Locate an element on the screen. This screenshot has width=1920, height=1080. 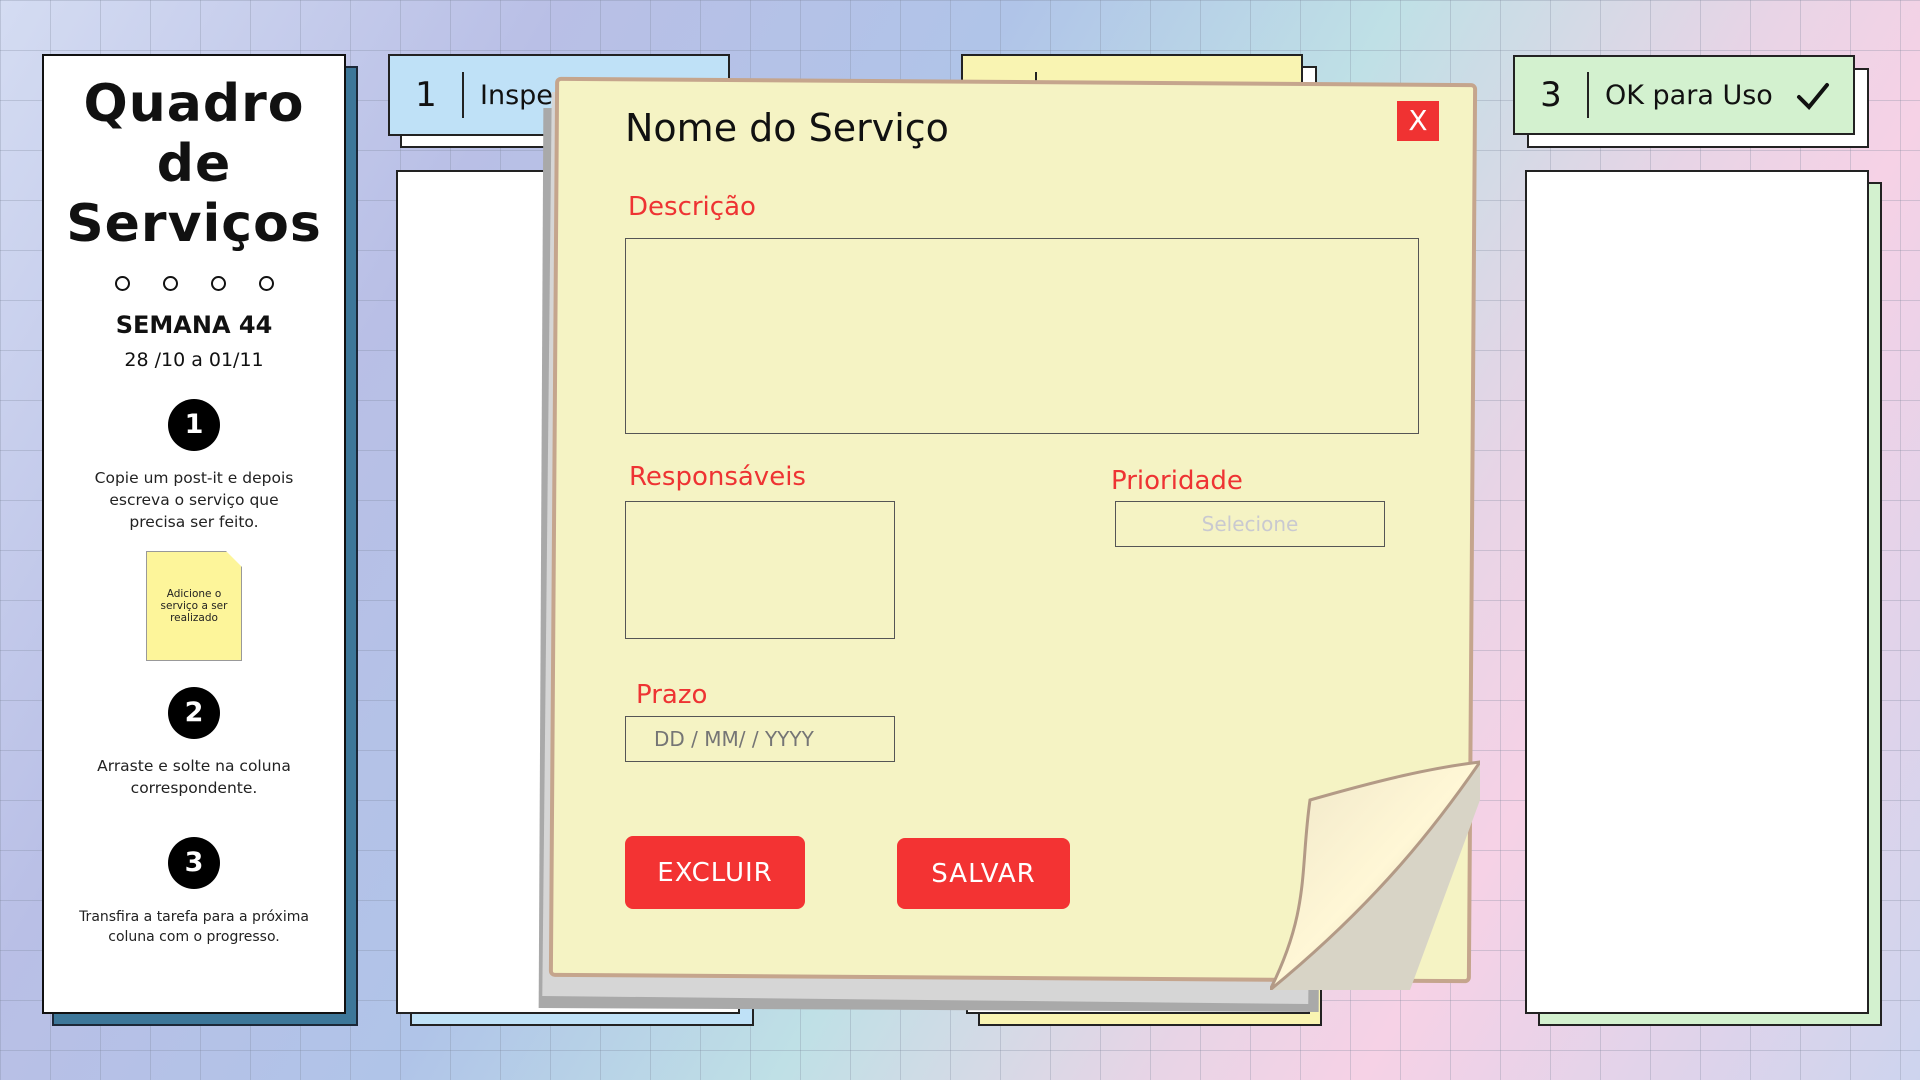
priority-select: Selecione is located at coordinates (1250, 524).